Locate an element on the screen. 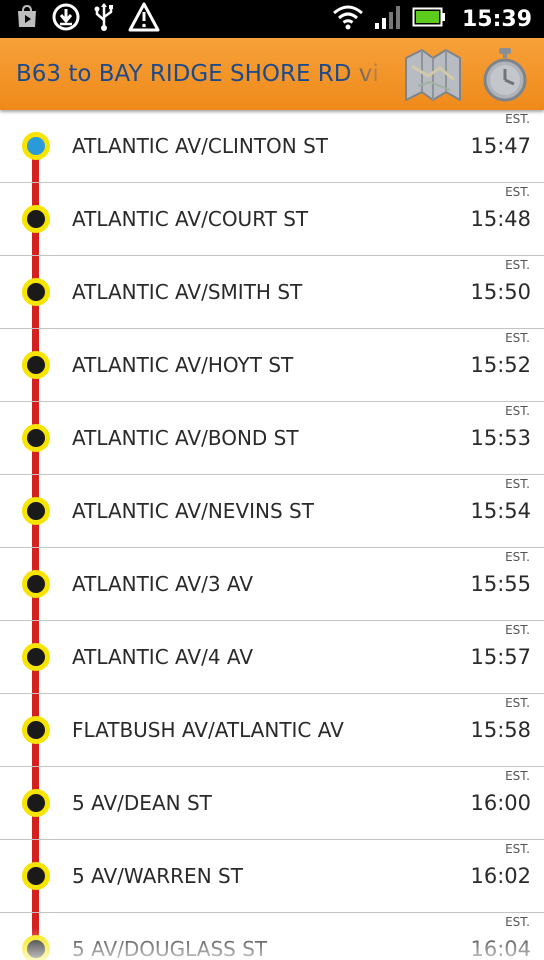 This screenshot has width=544, height=960. download-icon is located at coordinates (66, 19).